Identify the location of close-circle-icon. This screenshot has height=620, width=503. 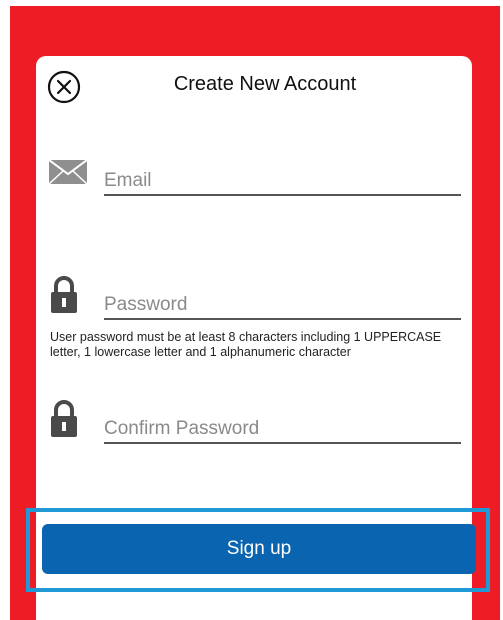
(64, 87).